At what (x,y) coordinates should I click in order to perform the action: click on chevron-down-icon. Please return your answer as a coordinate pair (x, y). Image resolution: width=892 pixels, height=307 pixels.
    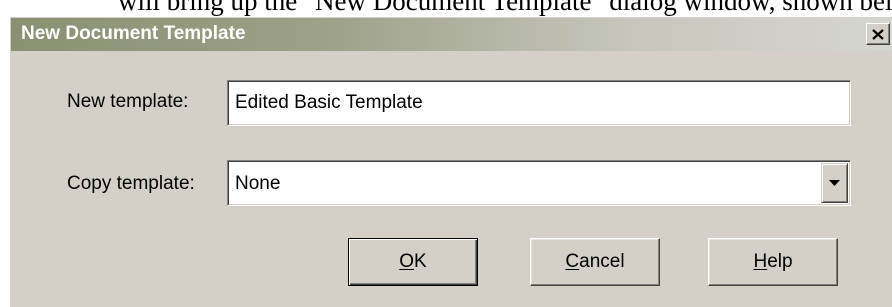
    Looking at the image, I should click on (834, 183).